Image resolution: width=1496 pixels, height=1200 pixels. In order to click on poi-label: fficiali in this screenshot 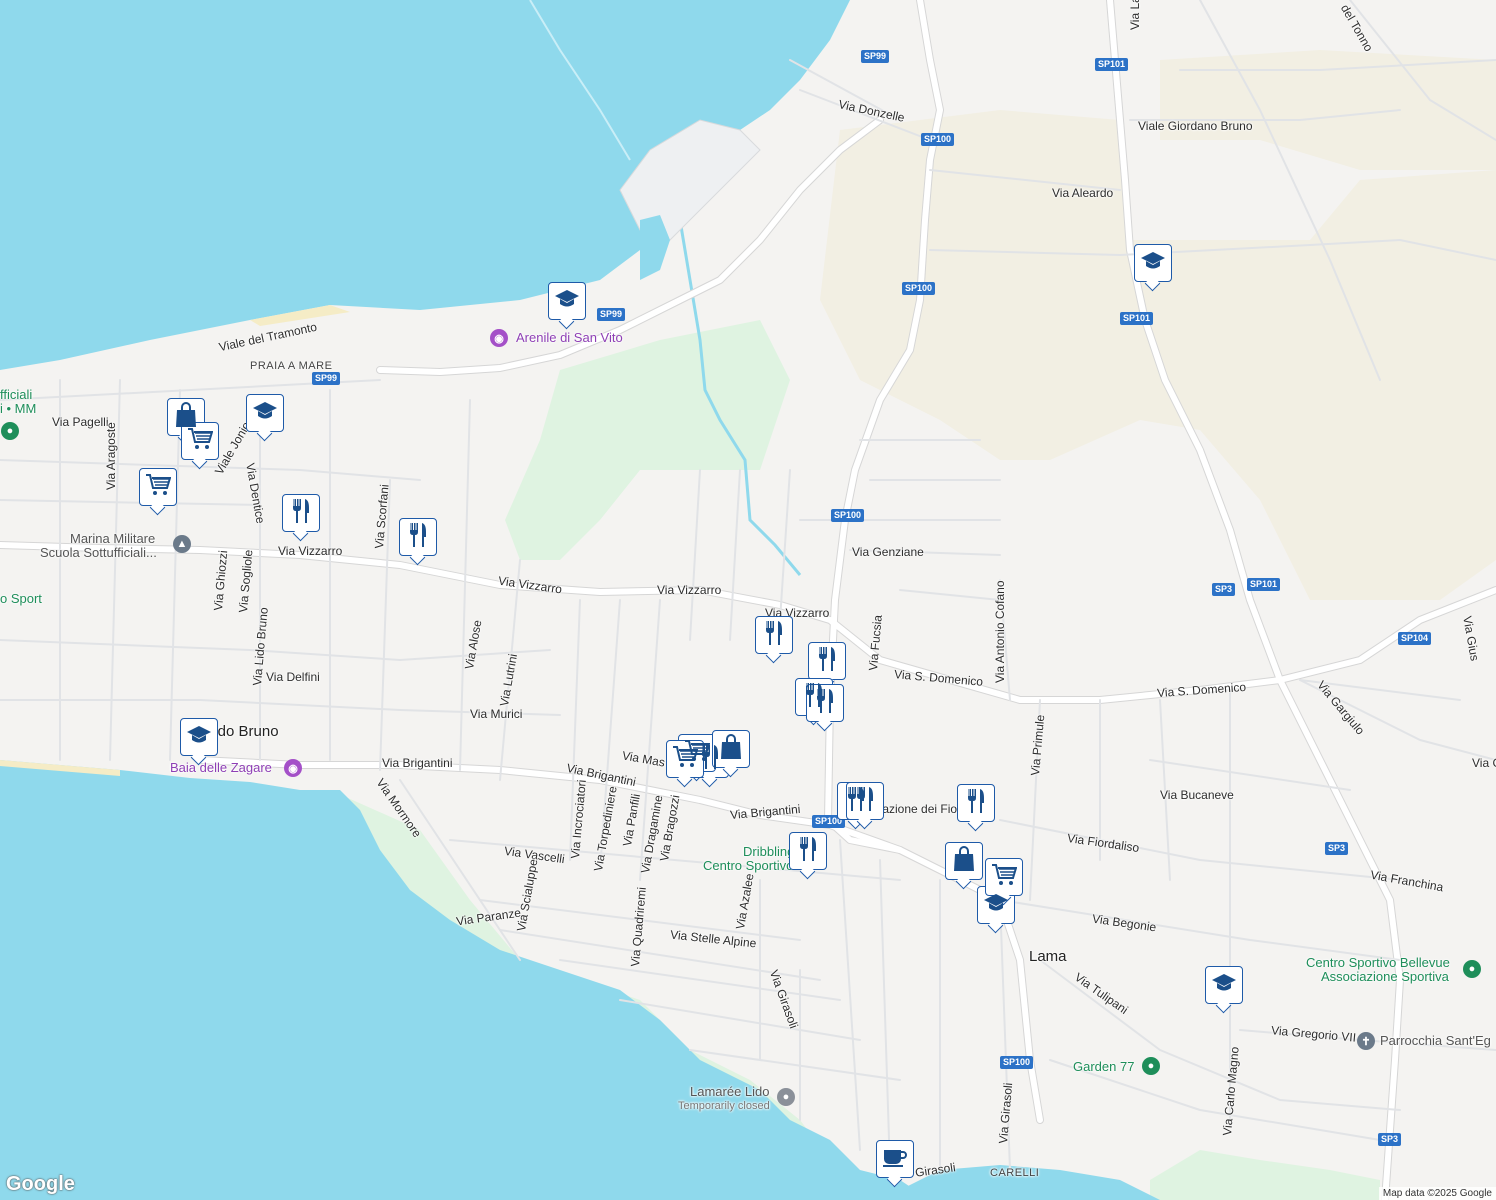, I will do `click(16, 395)`.